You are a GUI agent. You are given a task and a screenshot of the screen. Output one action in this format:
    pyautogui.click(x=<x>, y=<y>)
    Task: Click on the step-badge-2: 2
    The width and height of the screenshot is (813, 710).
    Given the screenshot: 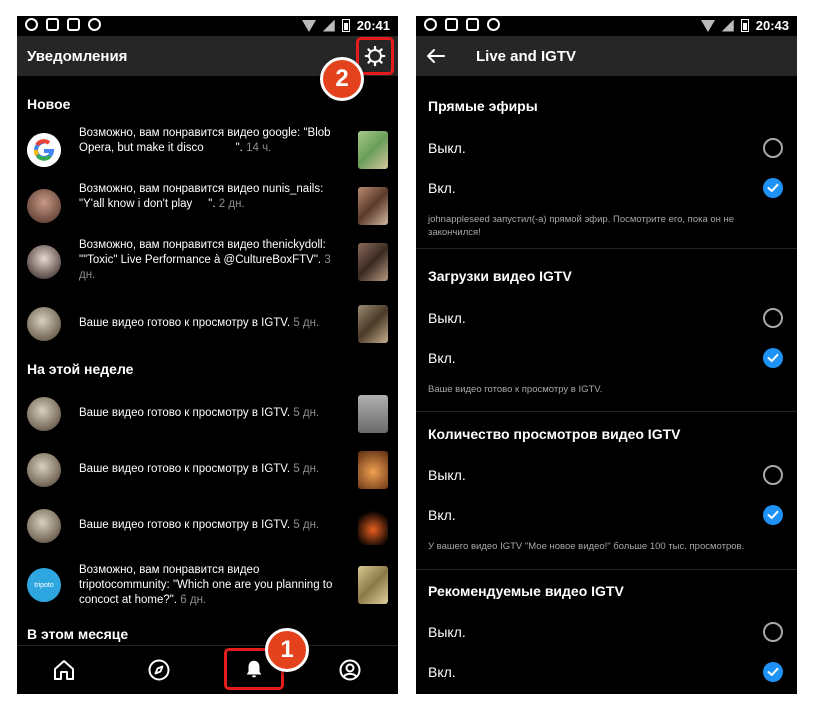 What is the action you would take?
    pyautogui.click(x=342, y=79)
    